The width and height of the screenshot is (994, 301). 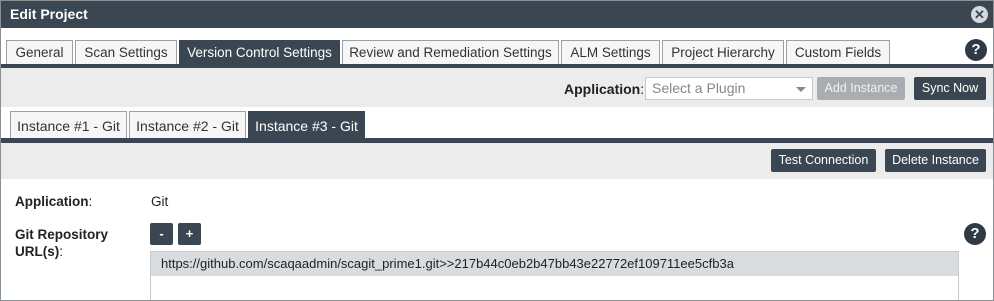 What do you see at coordinates (604, 89) in the screenshot?
I see `application-label: Application:` at bounding box center [604, 89].